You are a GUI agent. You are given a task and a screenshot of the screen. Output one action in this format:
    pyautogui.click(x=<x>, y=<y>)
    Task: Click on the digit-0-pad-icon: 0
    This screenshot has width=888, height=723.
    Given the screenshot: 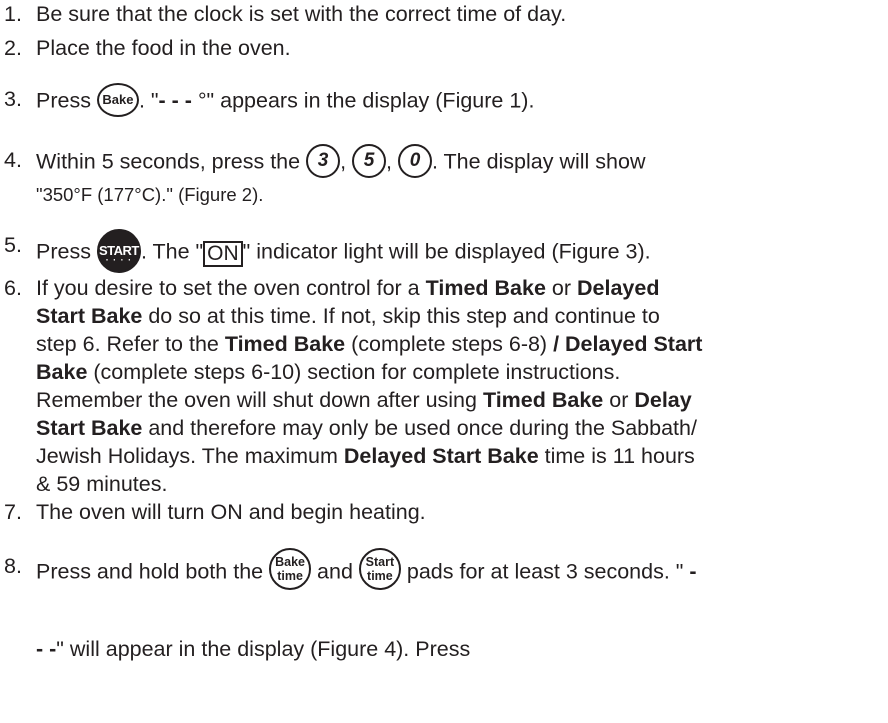 What is the action you would take?
    pyautogui.click(x=414, y=161)
    